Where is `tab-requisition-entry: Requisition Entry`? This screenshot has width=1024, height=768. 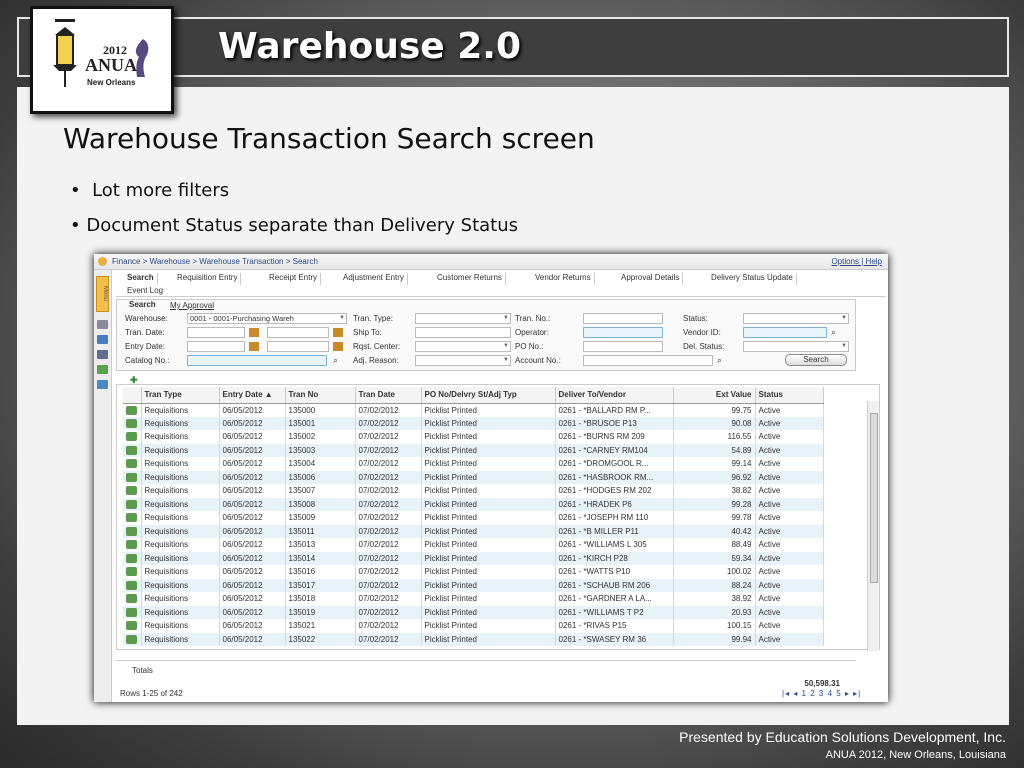 tab-requisition-entry: Requisition Entry is located at coordinates (208, 279).